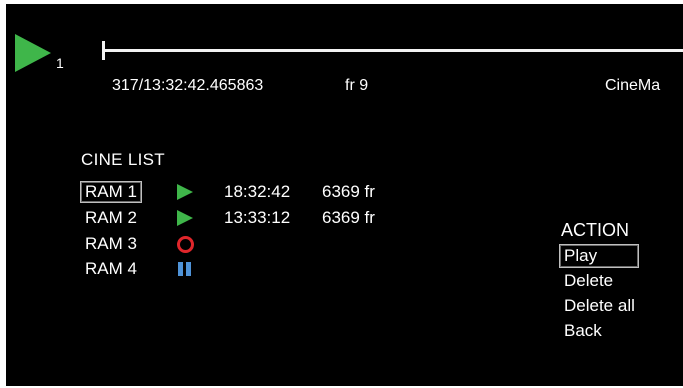 This screenshot has width=683, height=388. Describe the element at coordinates (111, 243) in the screenshot. I see `cine-list-item-label: RAM 3` at that location.